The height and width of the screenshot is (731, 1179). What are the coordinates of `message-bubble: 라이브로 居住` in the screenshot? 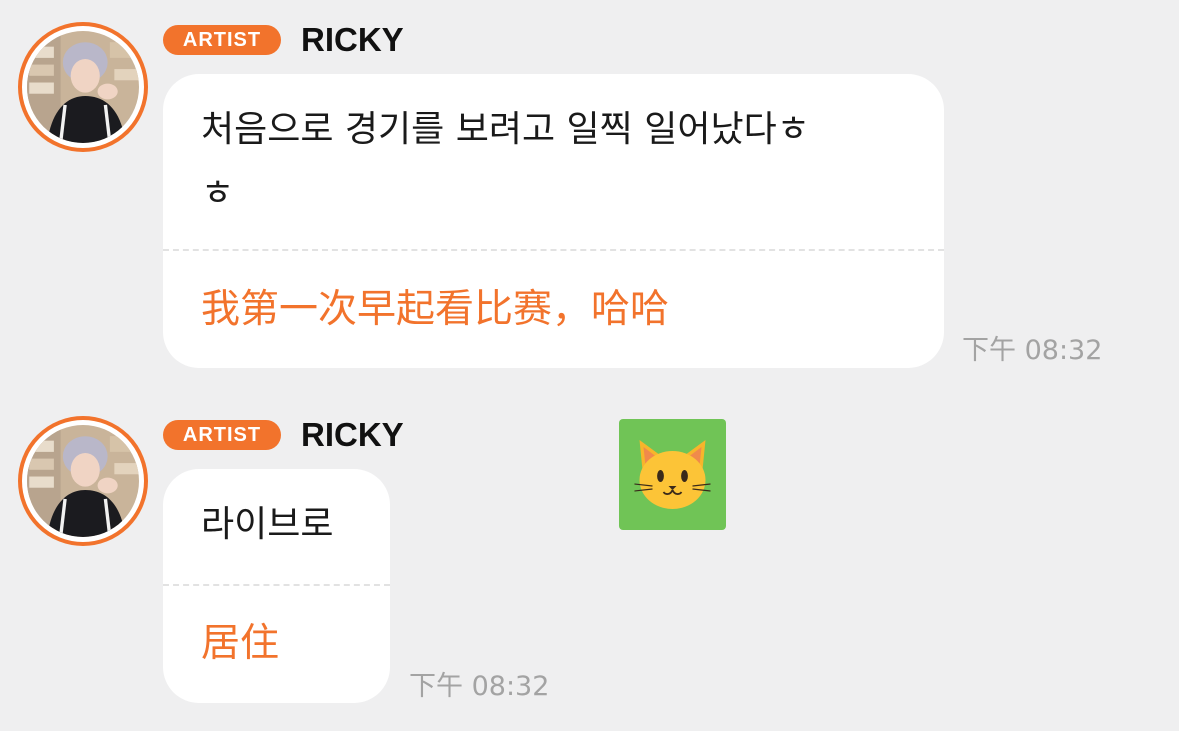 It's located at (276, 586).